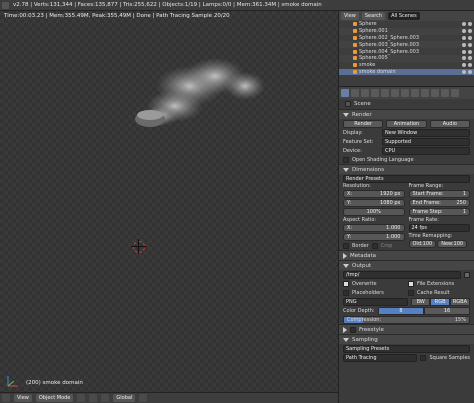 This screenshot has height=403, width=474. Describe the element at coordinates (439, 203) in the screenshot. I see `end-frame-field: End Frame: 250` at that location.